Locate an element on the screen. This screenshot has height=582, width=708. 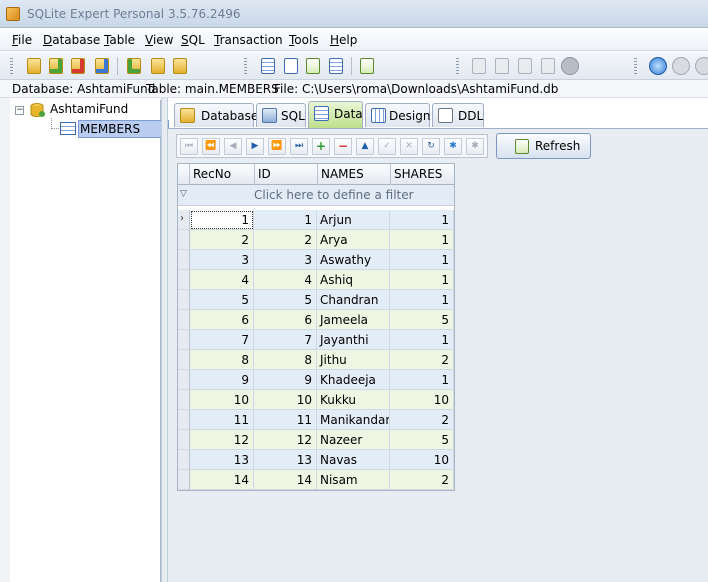
cancel-icon is located at coordinates (570, 66).